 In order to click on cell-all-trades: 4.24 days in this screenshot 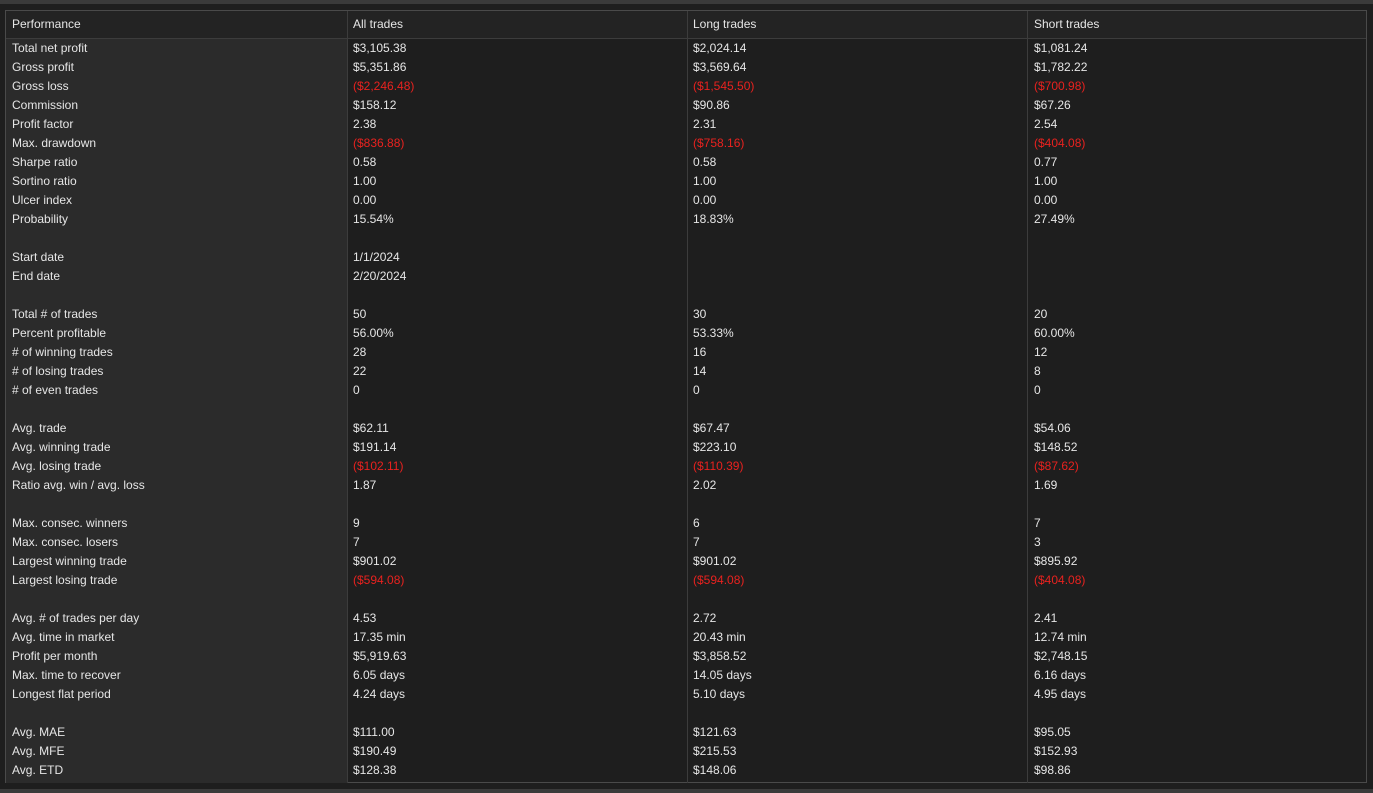, I will do `click(379, 694)`.